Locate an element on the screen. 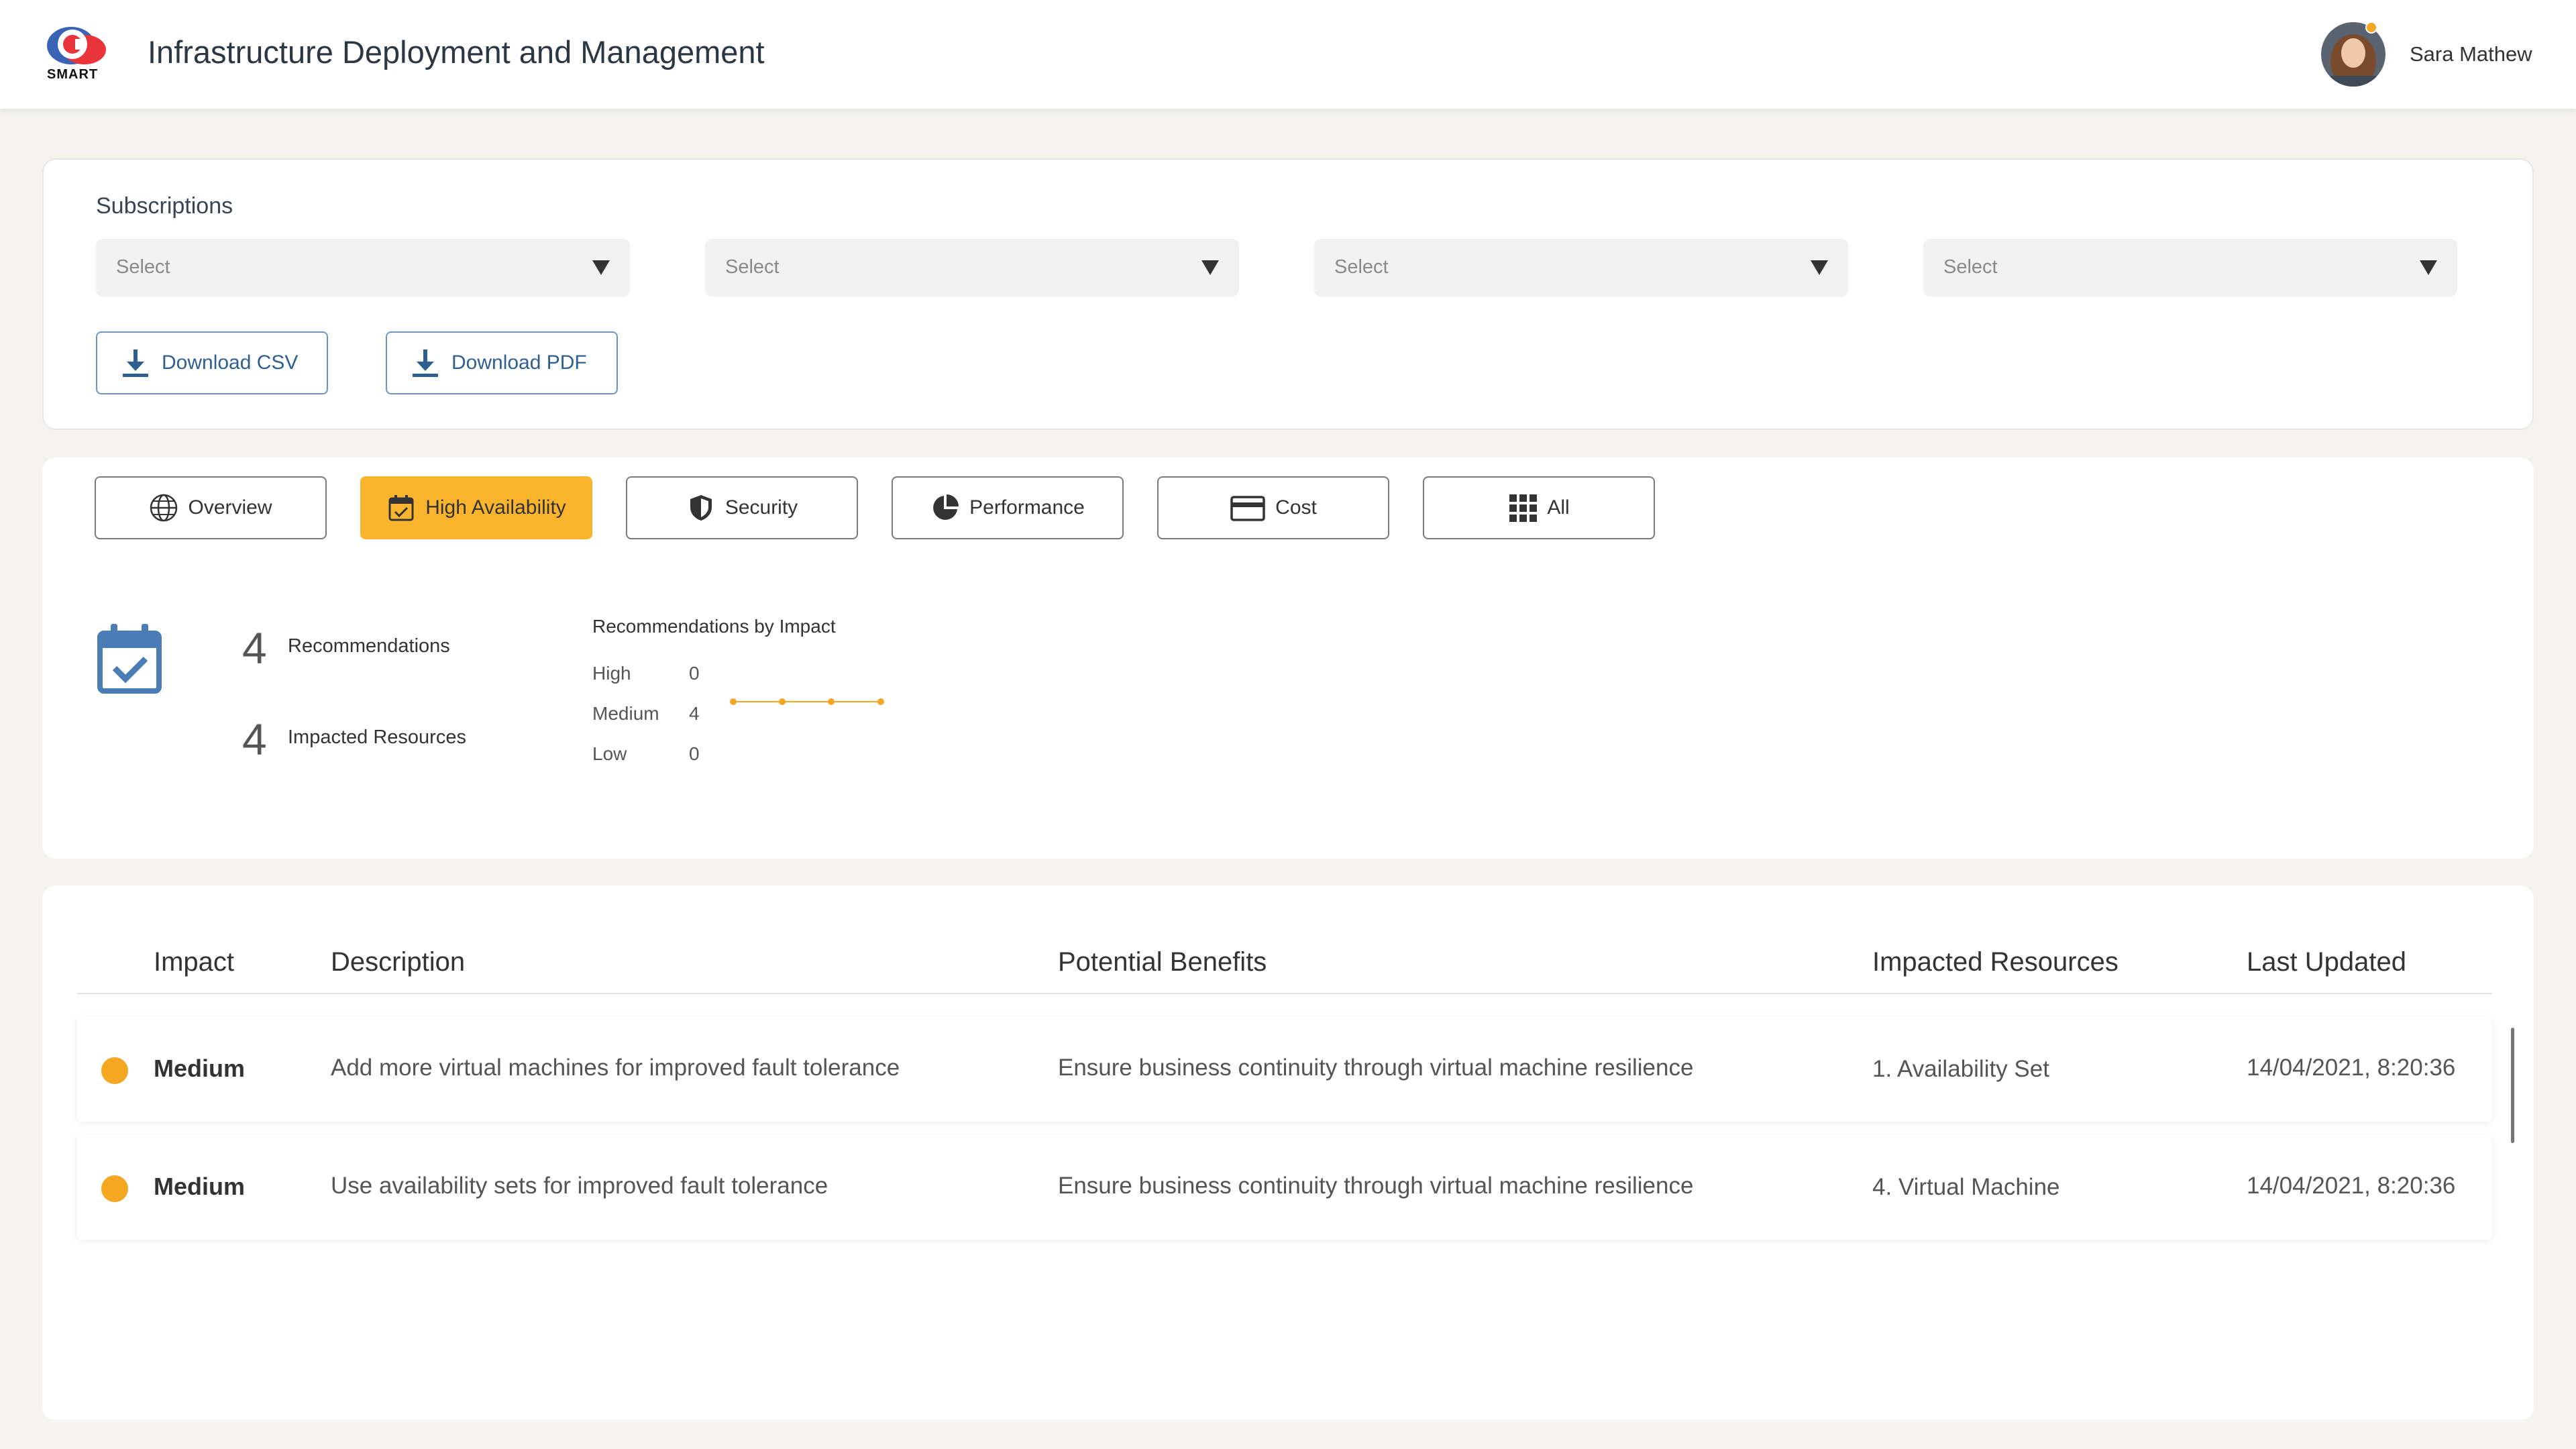 This screenshot has width=2576, height=1449. tab-overview: Overview is located at coordinates (211, 507).